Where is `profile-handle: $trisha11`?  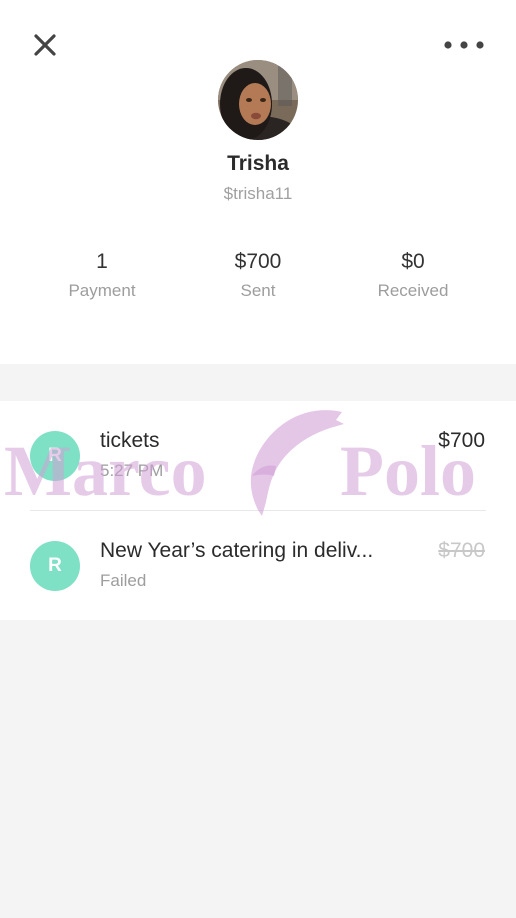 profile-handle: $trisha11 is located at coordinates (258, 193).